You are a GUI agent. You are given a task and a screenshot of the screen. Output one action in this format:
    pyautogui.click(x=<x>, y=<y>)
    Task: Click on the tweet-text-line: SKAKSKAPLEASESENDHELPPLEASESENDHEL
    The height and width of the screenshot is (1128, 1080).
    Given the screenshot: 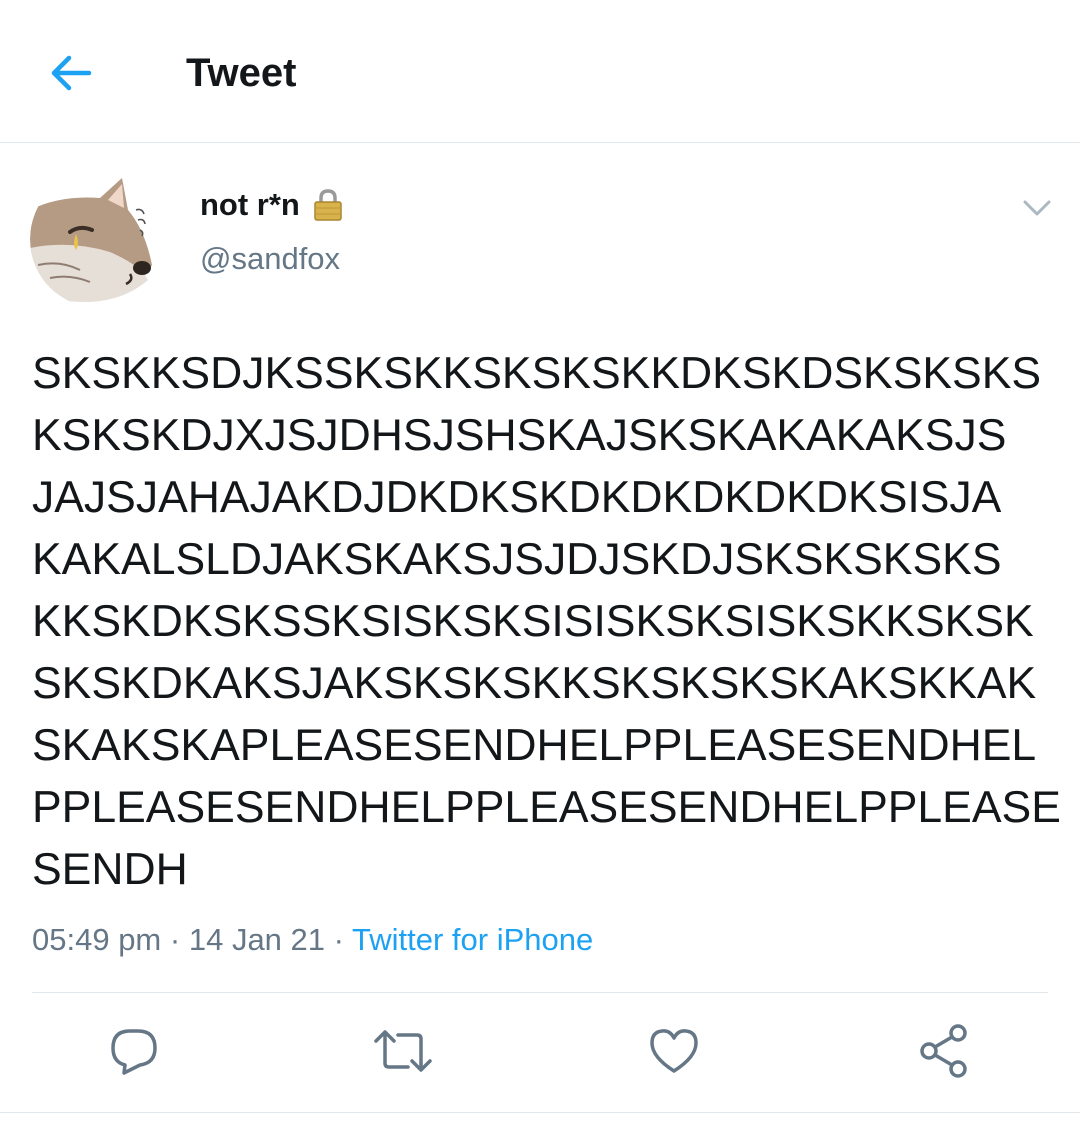 What is the action you would take?
    pyautogui.click(x=534, y=745)
    